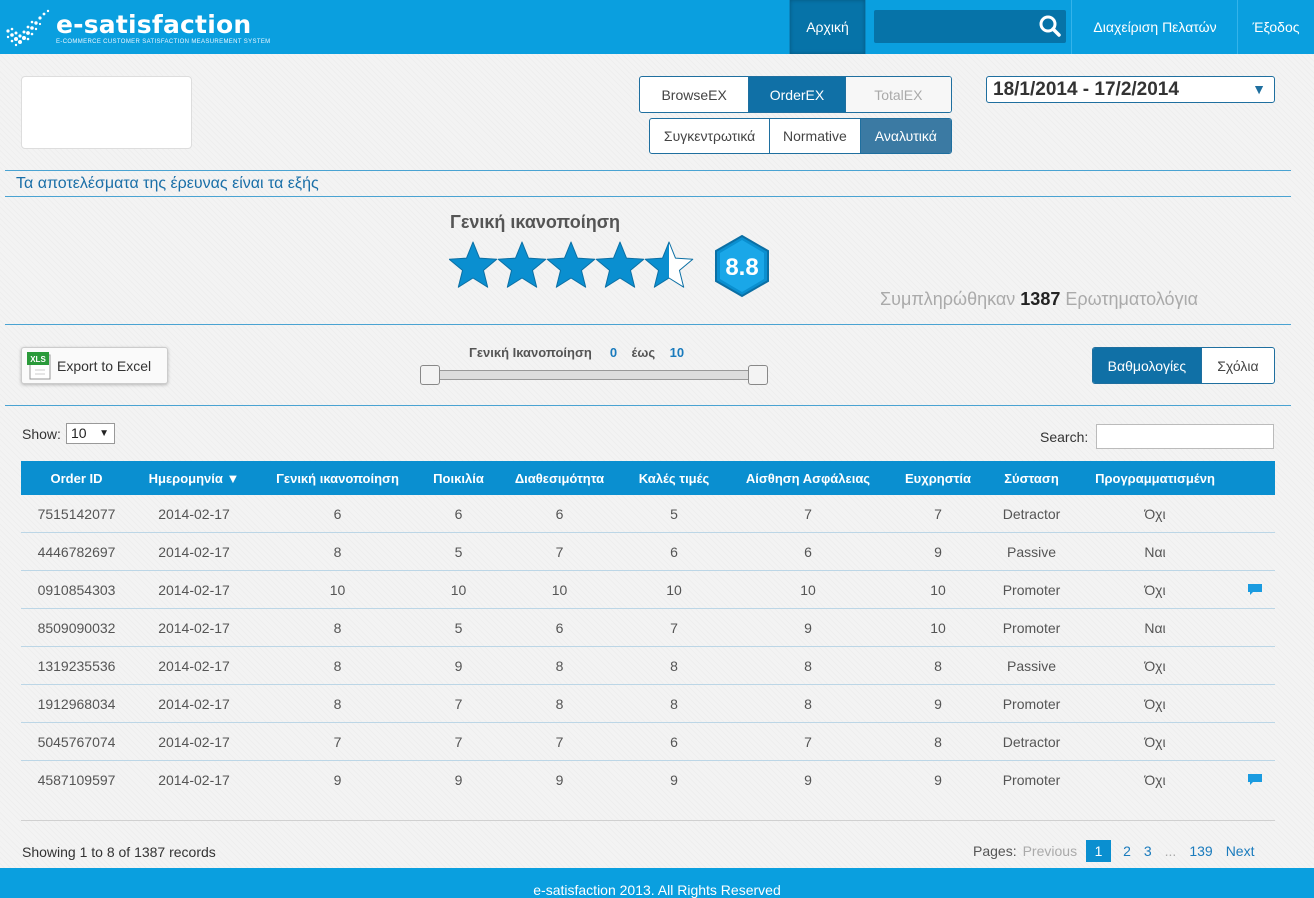 This screenshot has height=898, width=1314. What do you see at coordinates (1050, 26) in the screenshot?
I see `search-icon` at bounding box center [1050, 26].